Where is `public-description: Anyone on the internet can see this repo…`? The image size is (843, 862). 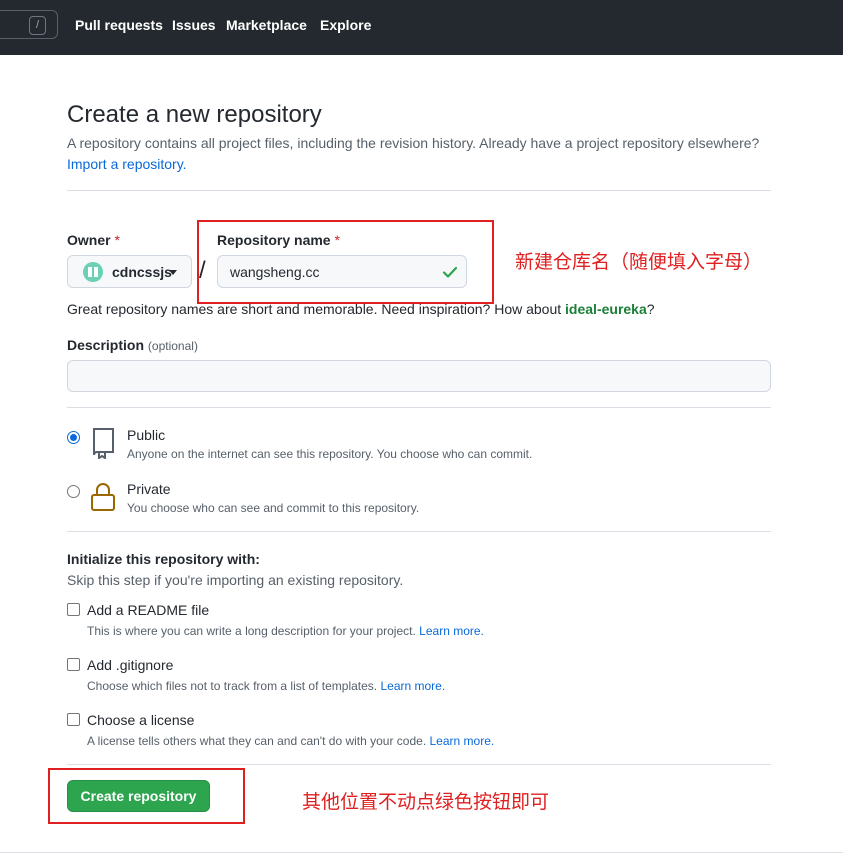
public-description: Anyone on the internet can see this repo… is located at coordinates (330, 454).